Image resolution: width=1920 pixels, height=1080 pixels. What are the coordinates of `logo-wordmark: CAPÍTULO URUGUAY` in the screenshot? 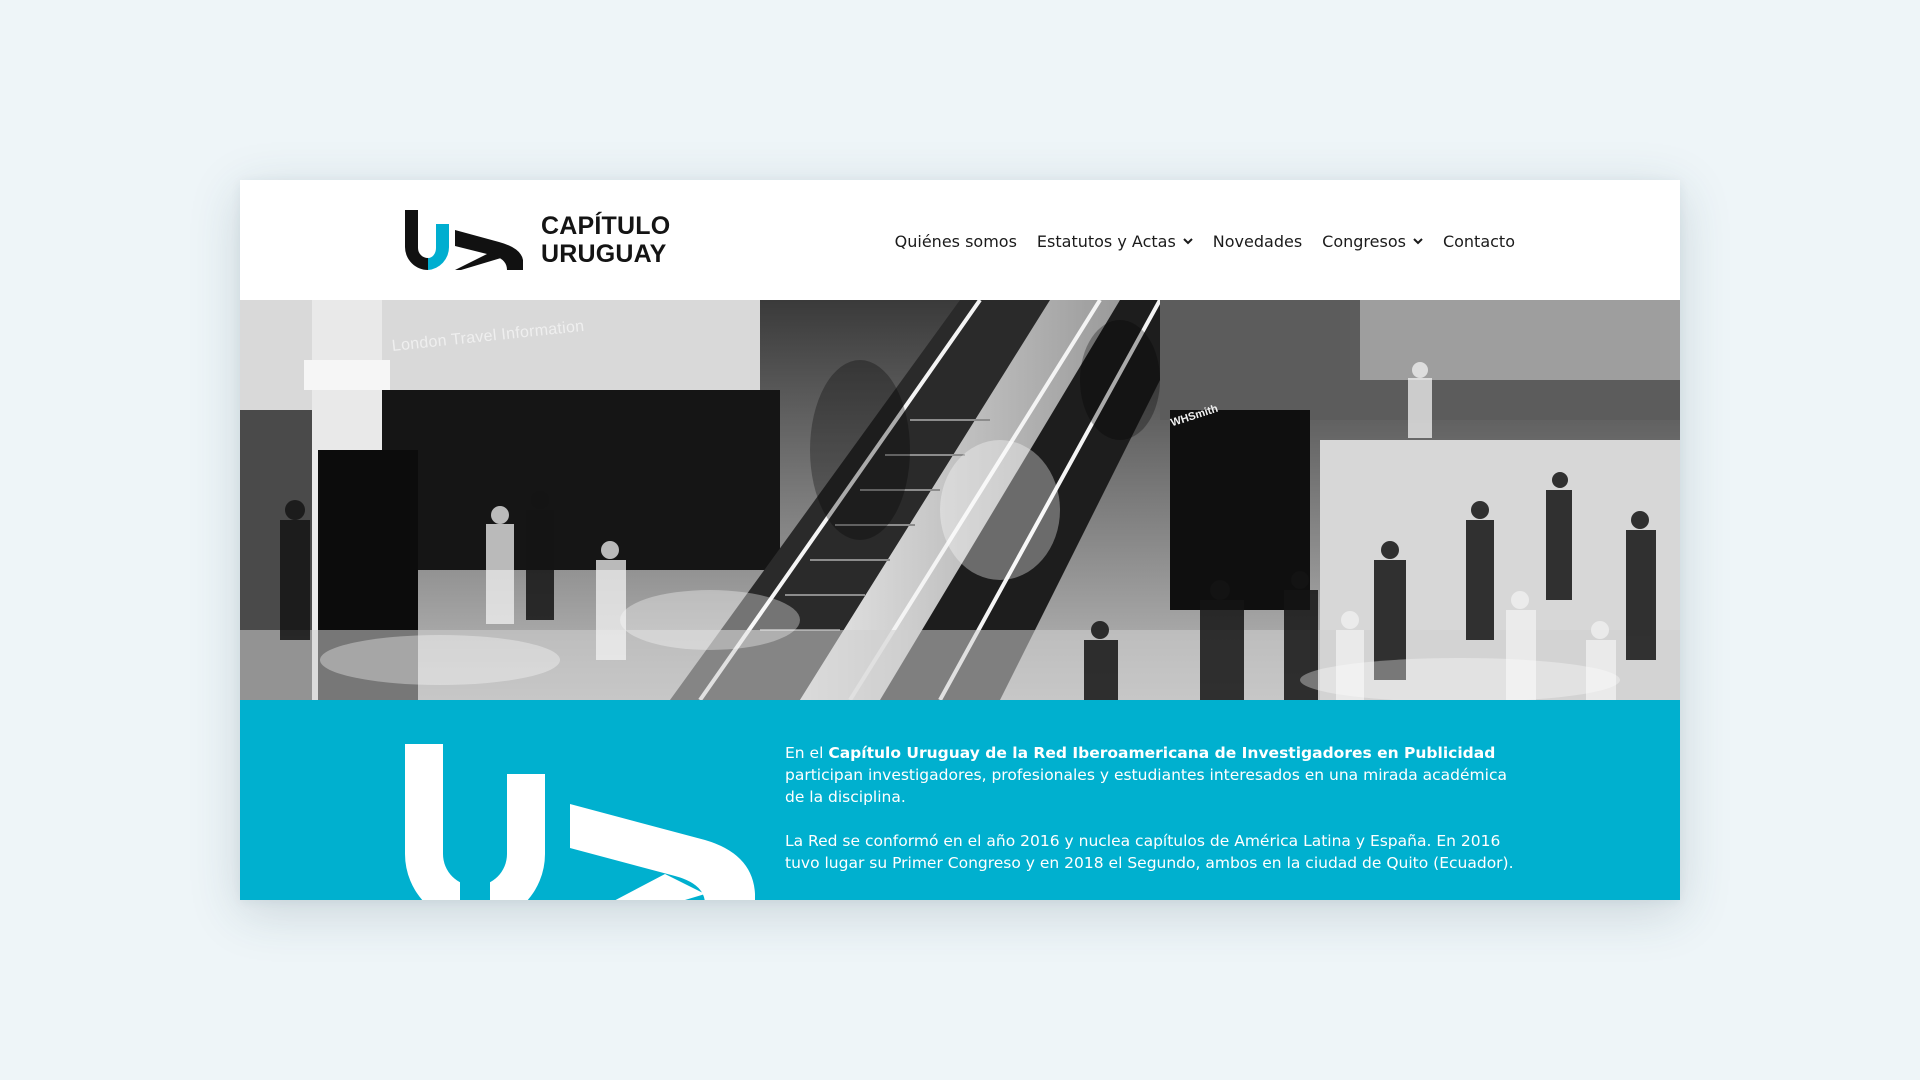 It's located at (605, 240).